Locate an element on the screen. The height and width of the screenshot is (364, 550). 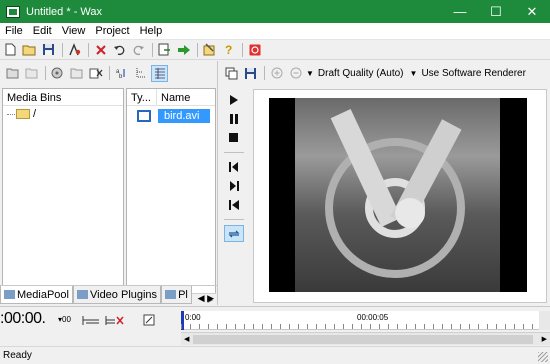
menu-view: View is located at coordinates (74, 31).